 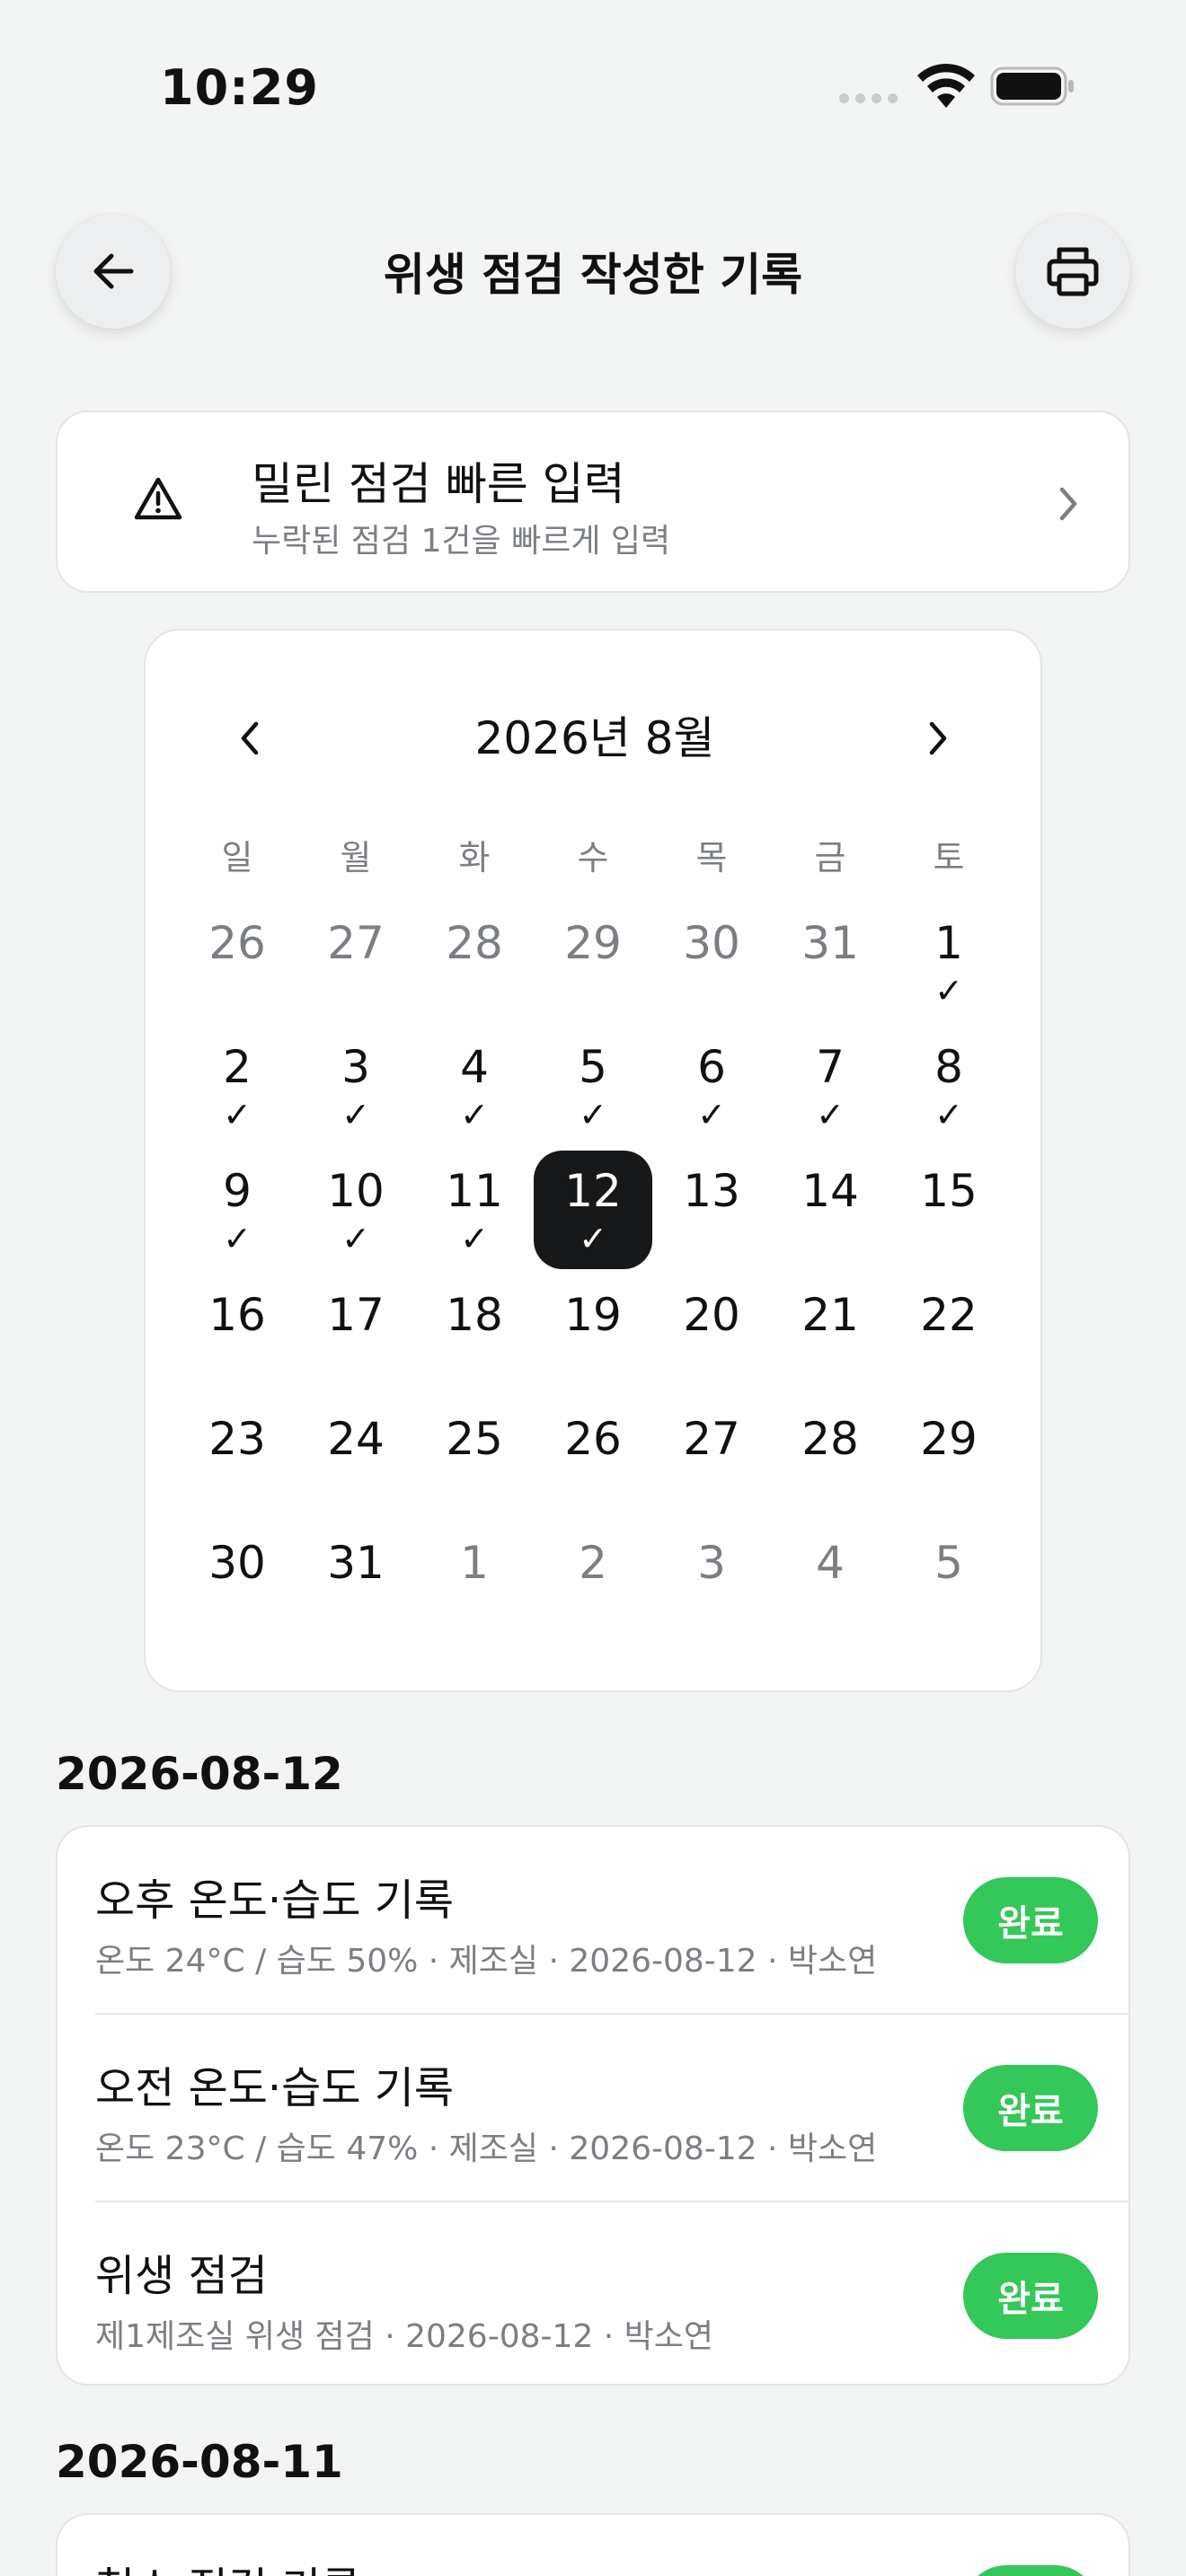 I want to click on status-bar: 10:29, so click(x=593, y=85).